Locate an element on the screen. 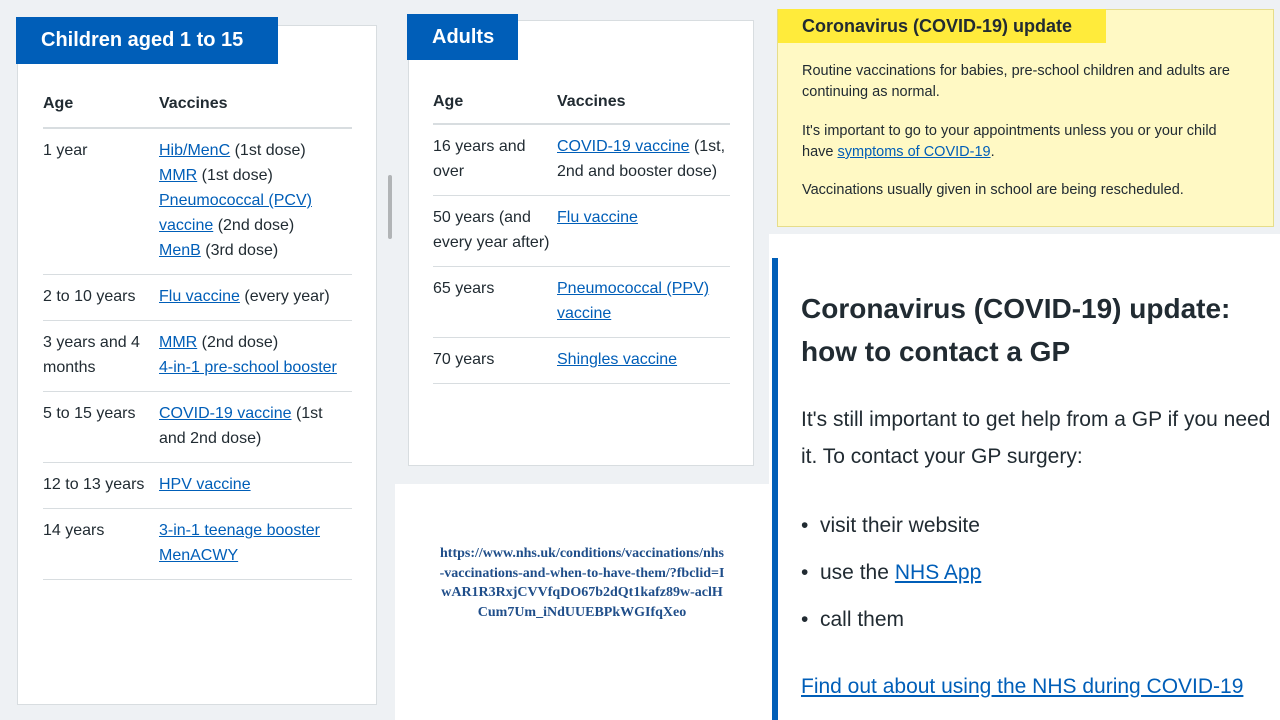 Image resolution: width=1280 pixels, height=720 pixels. vaccine-entry: Pneumococcal (PPV) vaccine is located at coordinates (643, 301).